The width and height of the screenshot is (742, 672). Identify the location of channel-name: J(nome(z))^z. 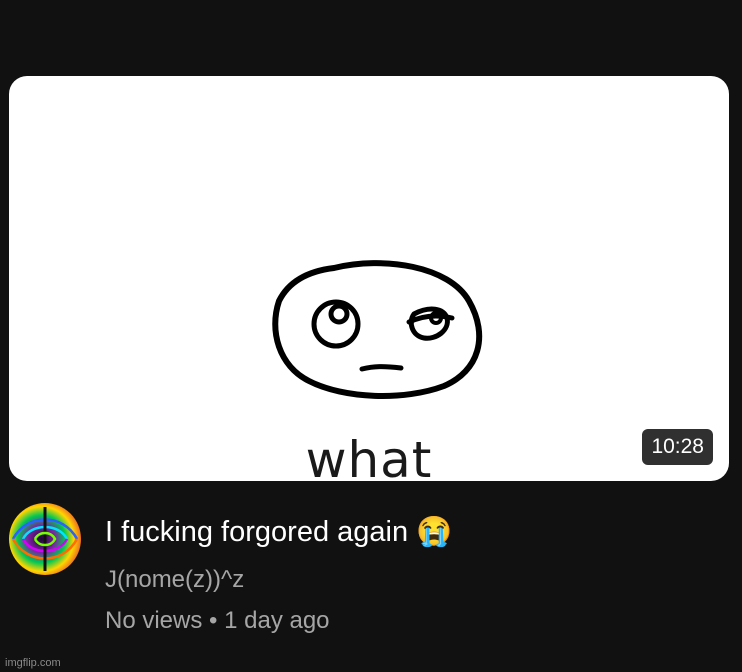
(174, 580).